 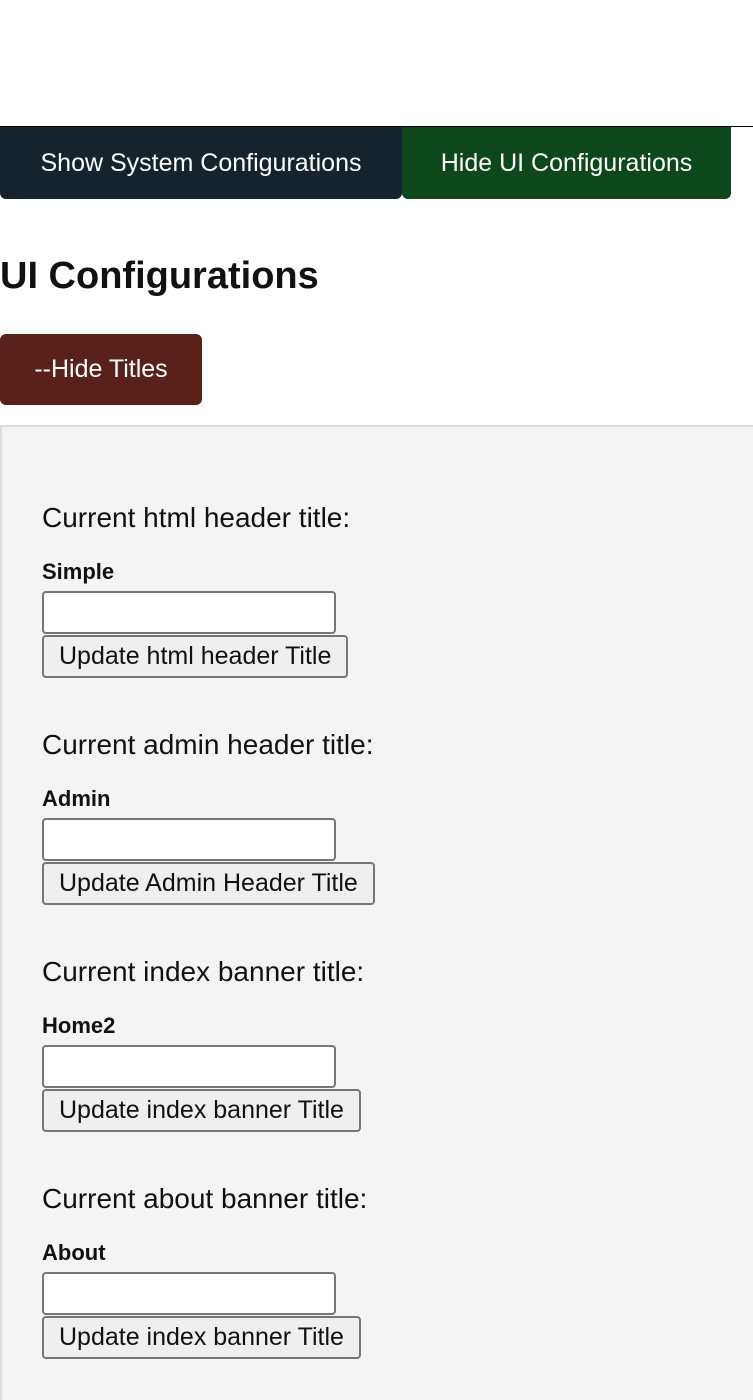 What do you see at coordinates (76, 798) in the screenshot?
I see `admin-header-title-value: Admin` at bounding box center [76, 798].